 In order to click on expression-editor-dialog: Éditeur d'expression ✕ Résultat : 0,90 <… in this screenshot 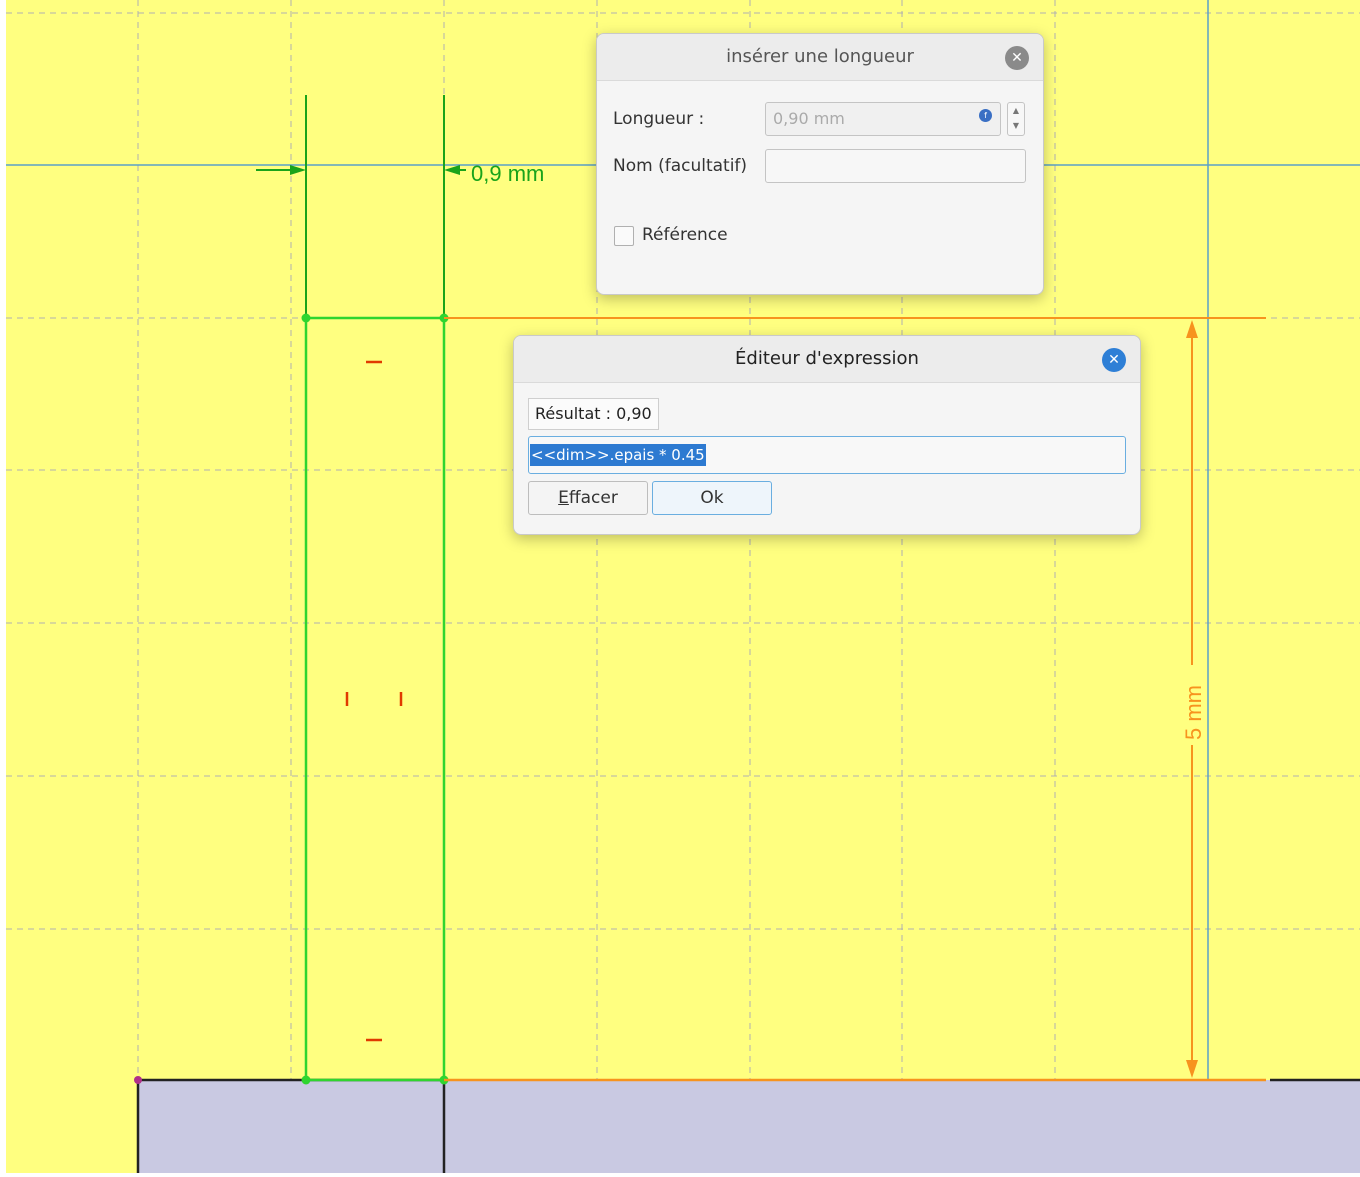, I will do `click(827, 435)`.